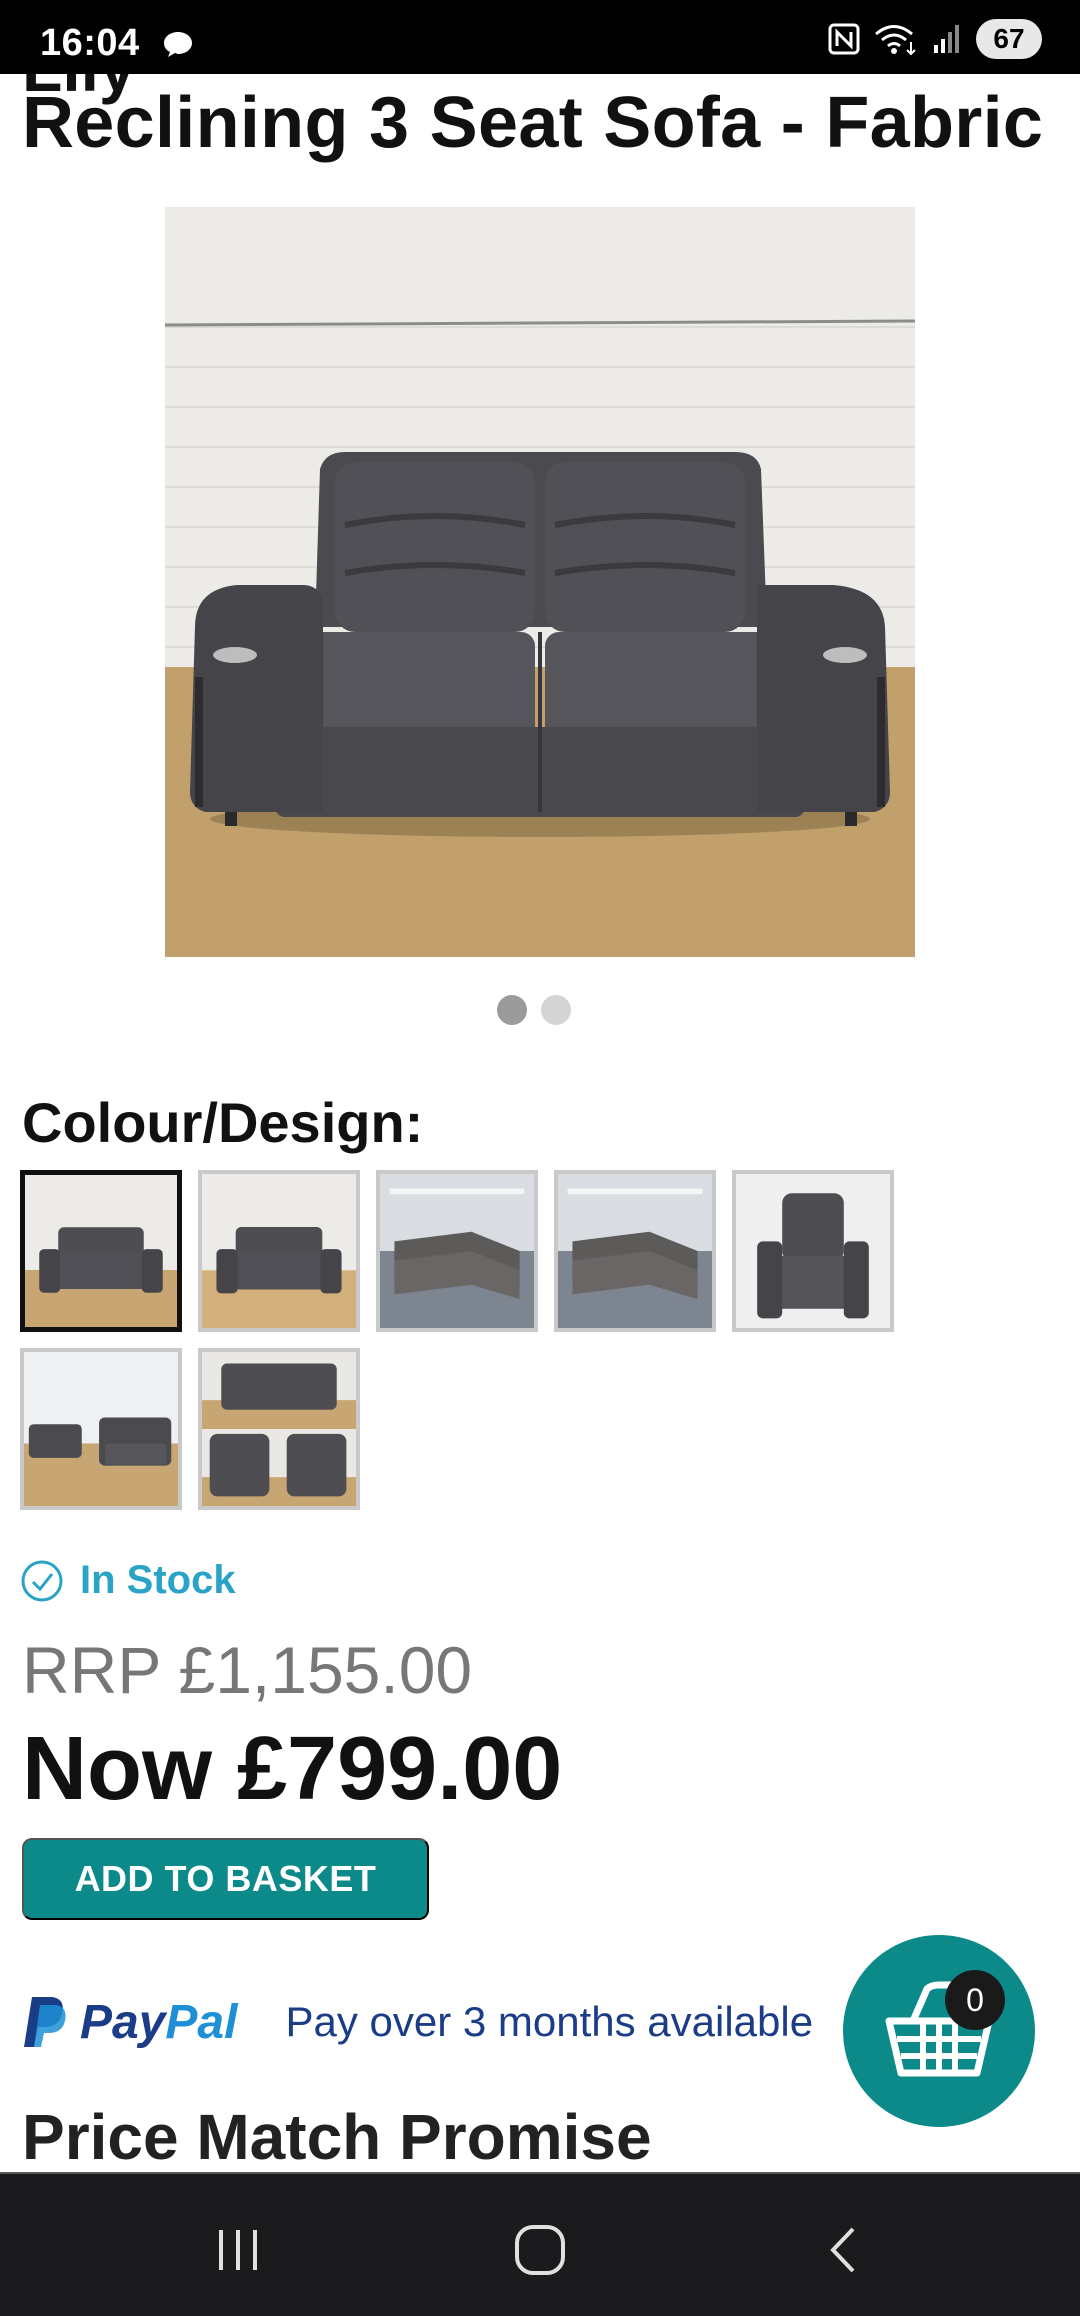 Image resolution: width=1080 pixels, height=2316 pixels. I want to click on now-price: Now £799.00, so click(292, 1769).